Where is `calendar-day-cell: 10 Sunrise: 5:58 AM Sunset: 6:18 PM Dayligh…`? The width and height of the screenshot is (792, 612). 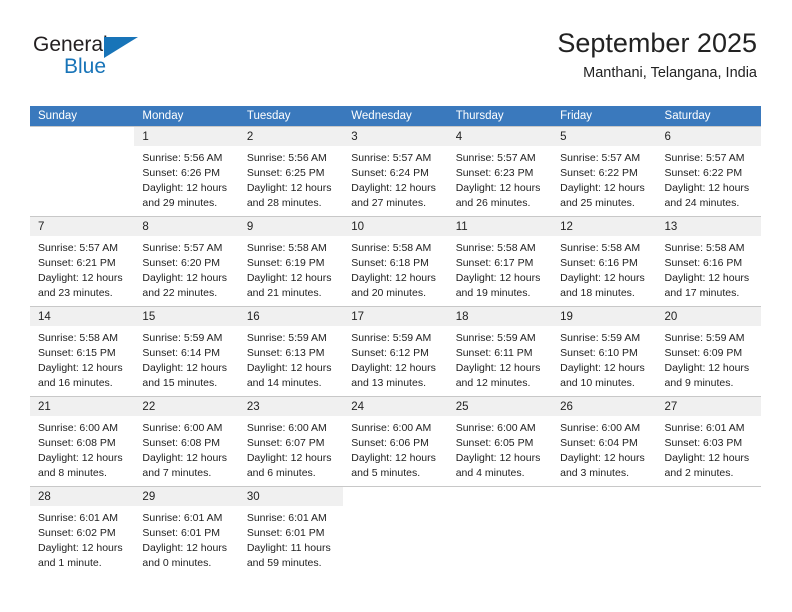 calendar-day-cell: 10 Sunrise: 5:58 AM Sunset: 6:18 PM Dayligh… is located at coordinates (395, 261).